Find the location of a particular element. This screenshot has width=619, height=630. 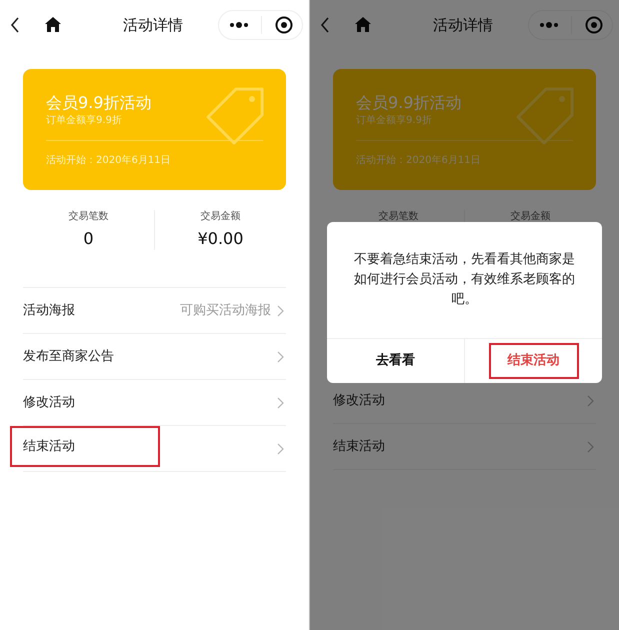

home-icon is located at coordinates (53, 24).